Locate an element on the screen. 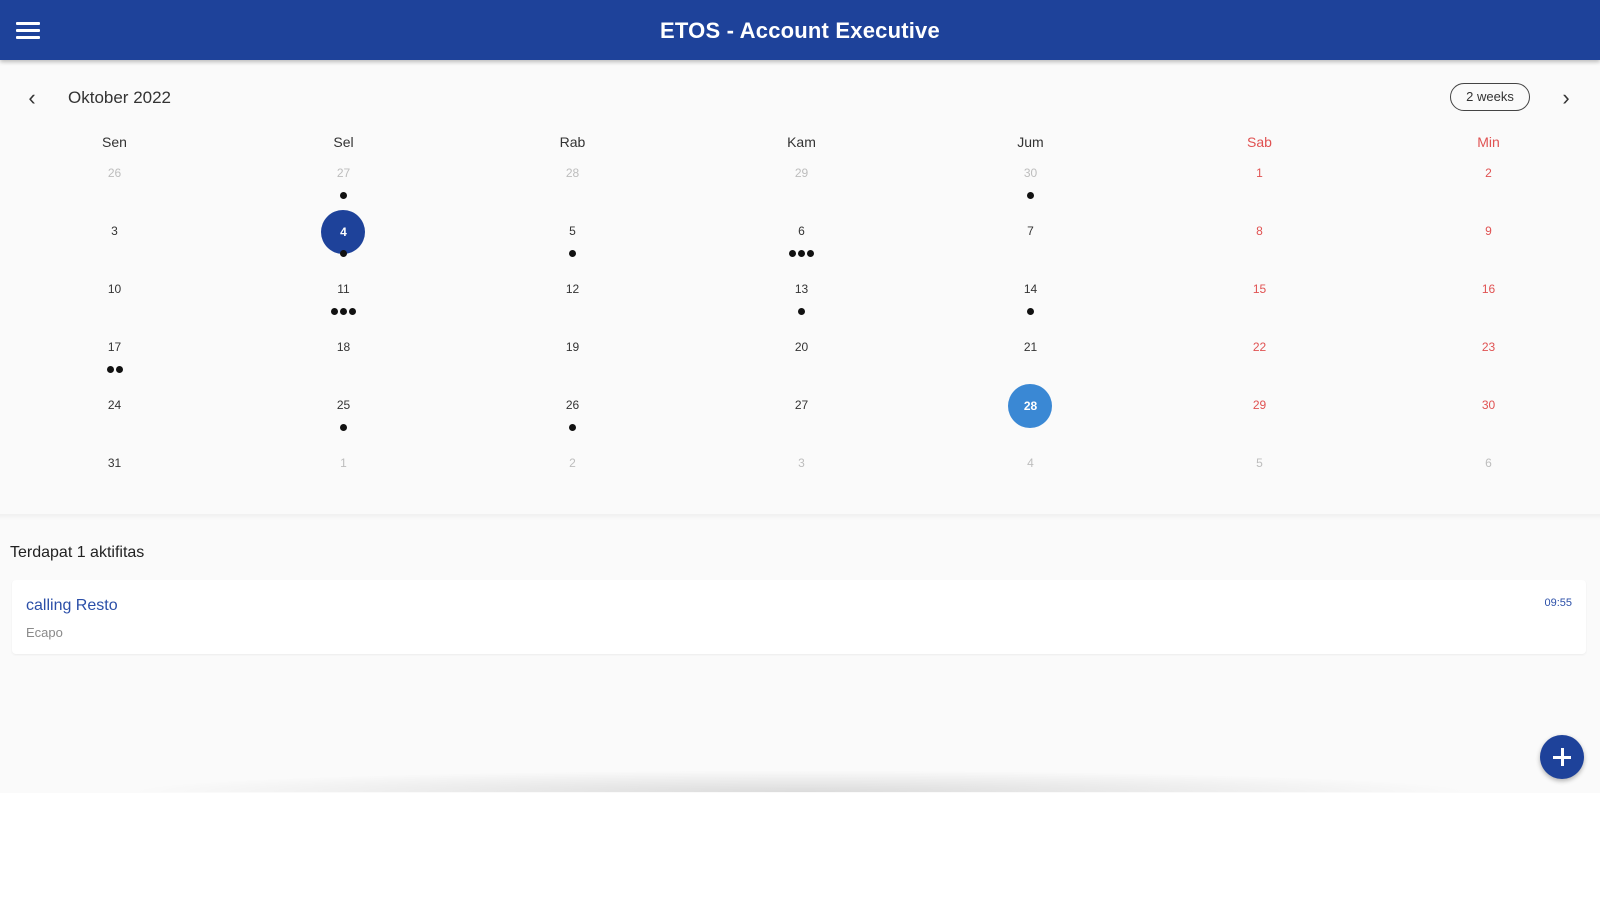 This screenshot has width=1600, height=900. day-number: 21 is located at coordinates (1030, 347).